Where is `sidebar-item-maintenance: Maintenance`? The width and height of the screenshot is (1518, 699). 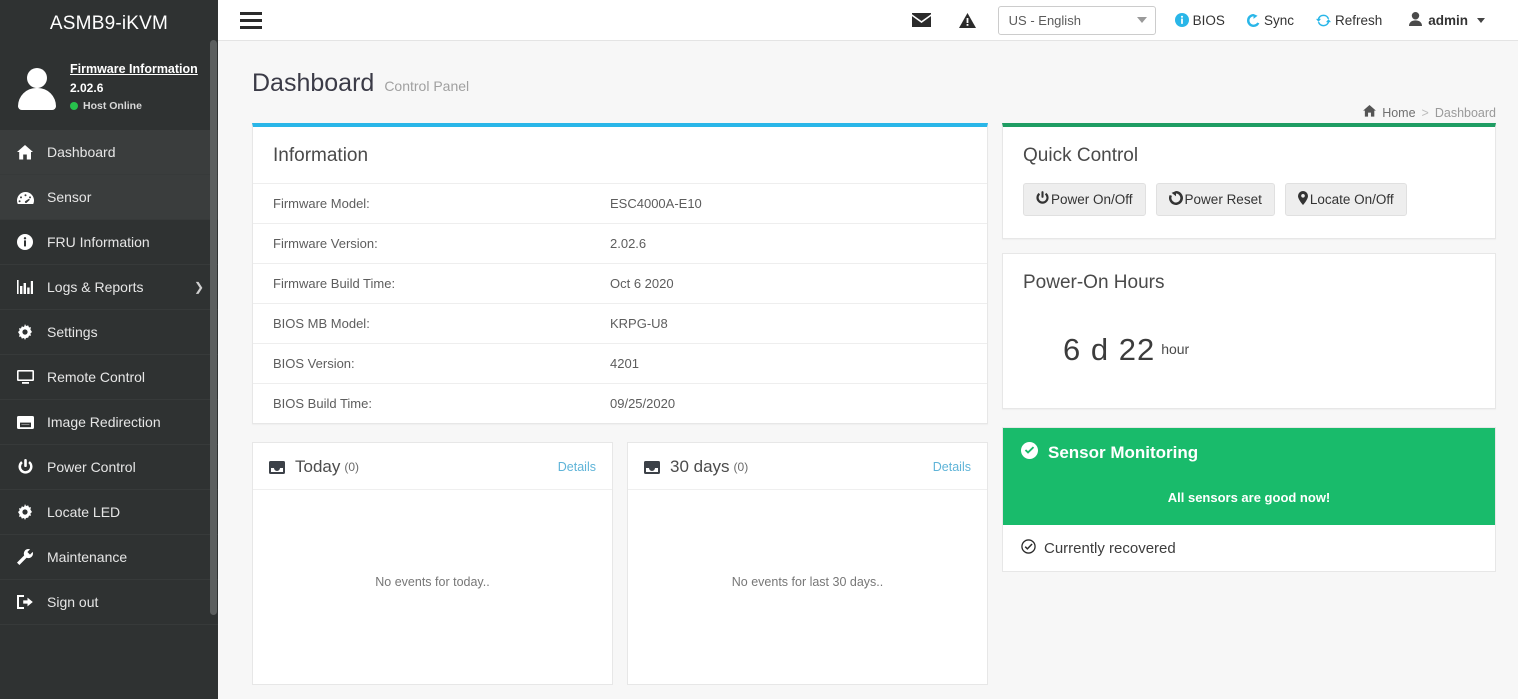
sidebar-item-maintenance: Maintenance is located at coordinates (109, 557).